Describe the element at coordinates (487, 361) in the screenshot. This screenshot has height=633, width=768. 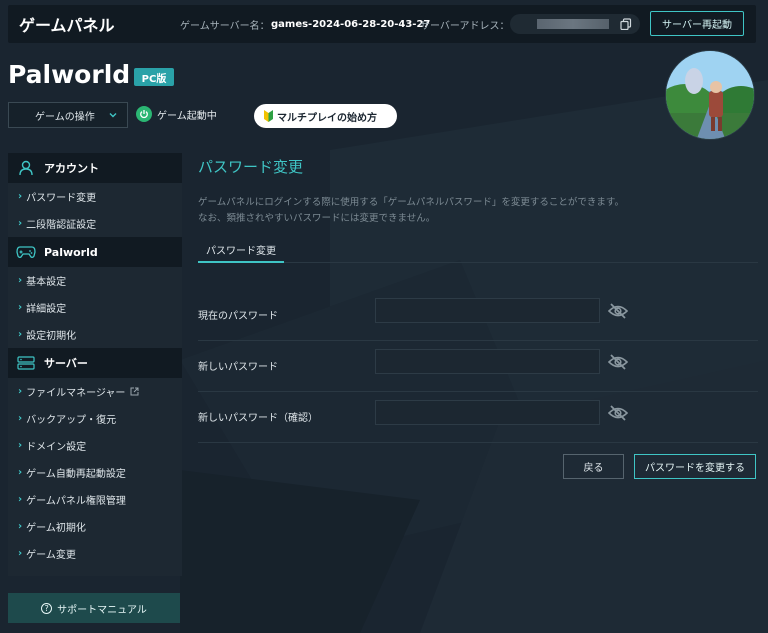
I see `new-password-input` at that location.